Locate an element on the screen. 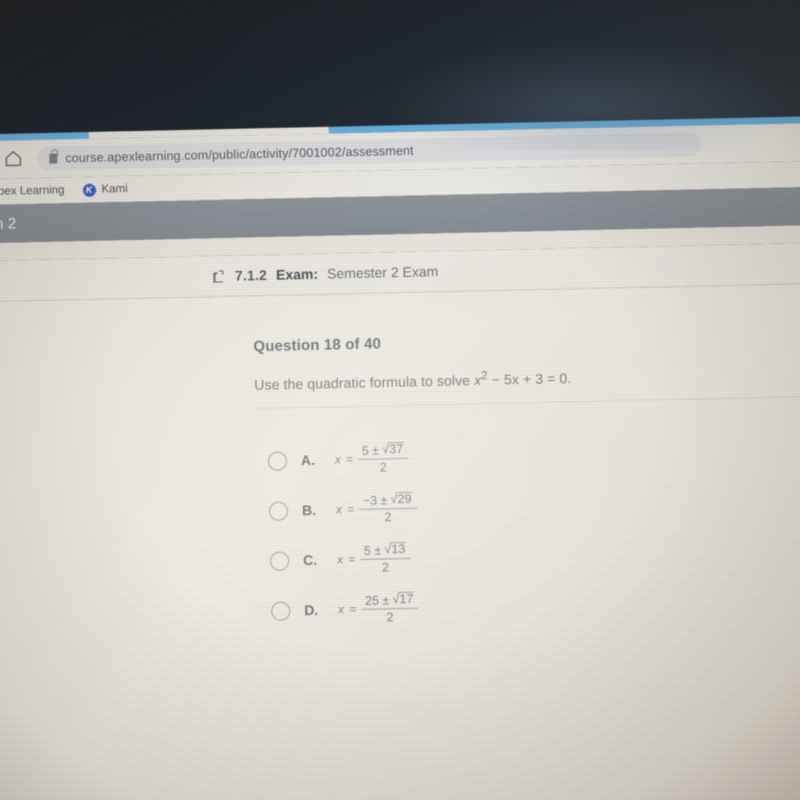 The image size is (800, 800). radio-button-a is located at coordinates (277, 461).